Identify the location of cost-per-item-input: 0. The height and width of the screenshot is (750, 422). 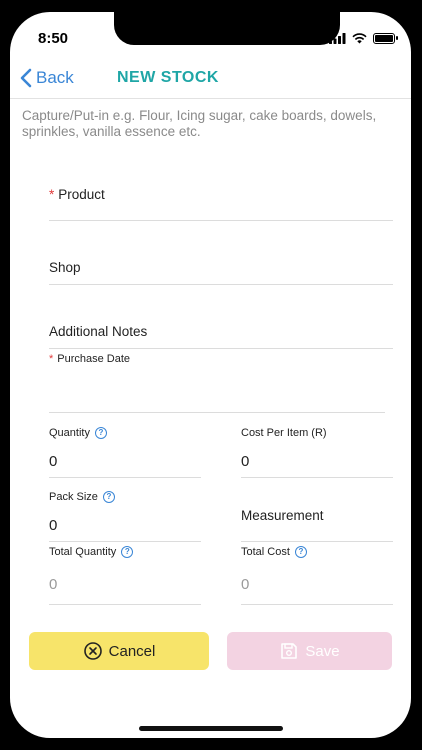
(245, 461).